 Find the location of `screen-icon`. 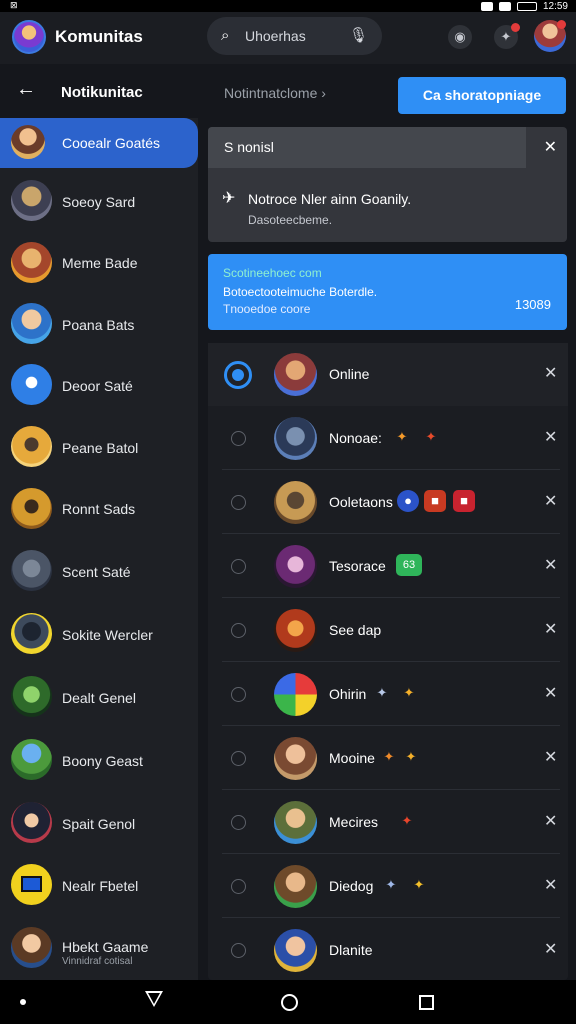

screen-icon is located at coordinates (31, 884).